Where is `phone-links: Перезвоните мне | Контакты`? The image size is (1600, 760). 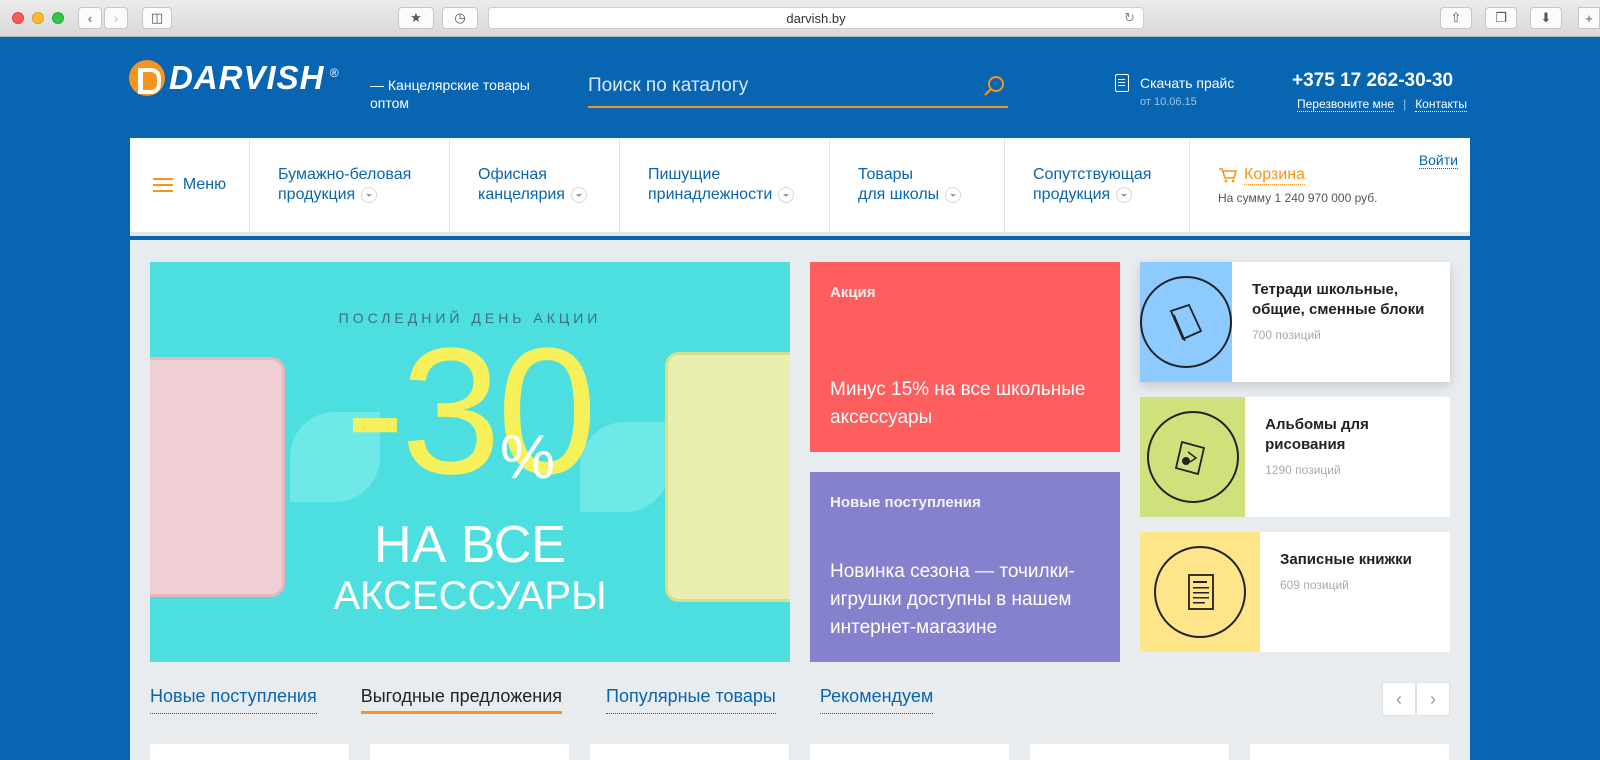 phone-links: Перезвоните мне | Контакты is located at coordinates (1382, 104).